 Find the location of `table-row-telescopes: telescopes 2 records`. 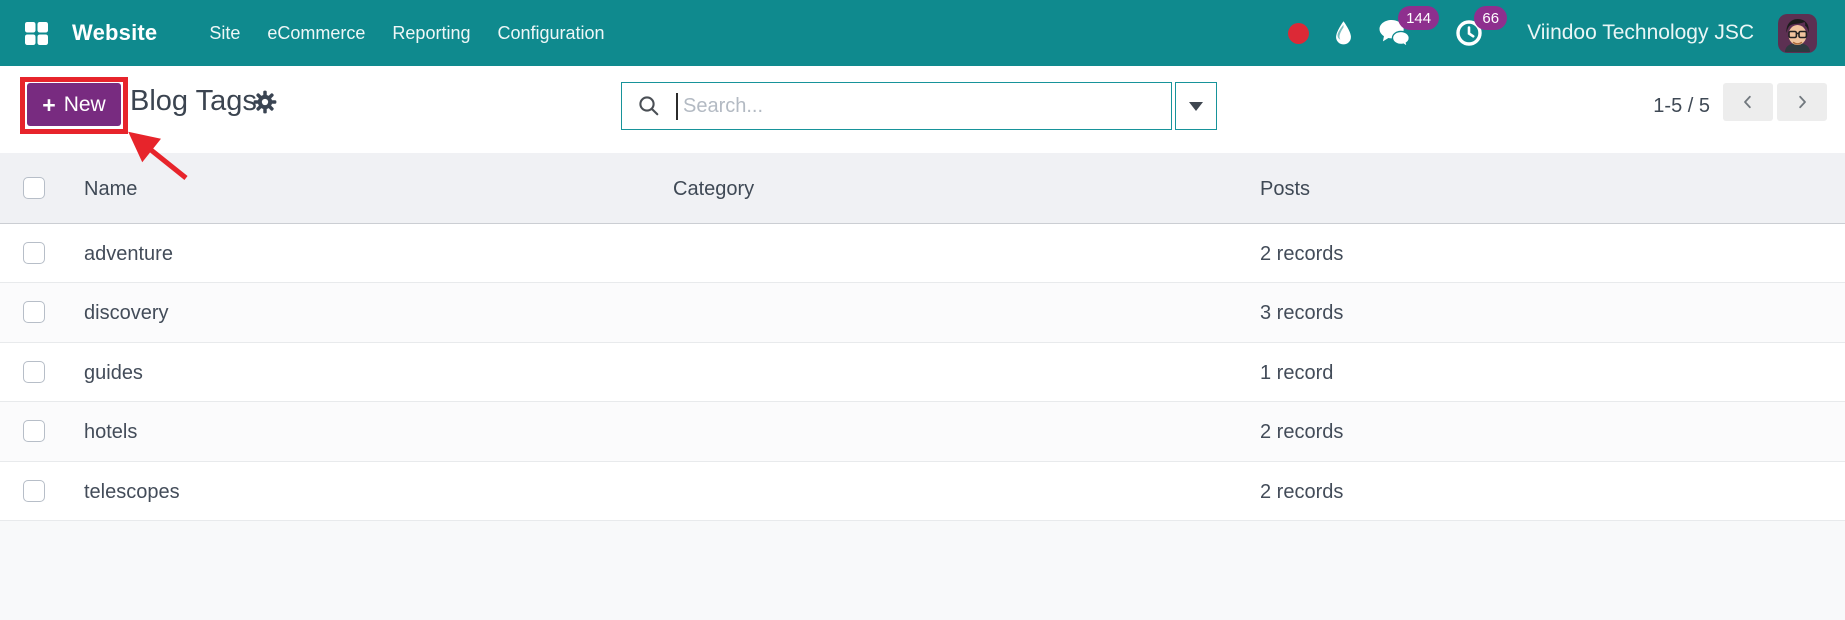

table-row-telescopes: telescopes 2 records is located at coordinates (922, 491).